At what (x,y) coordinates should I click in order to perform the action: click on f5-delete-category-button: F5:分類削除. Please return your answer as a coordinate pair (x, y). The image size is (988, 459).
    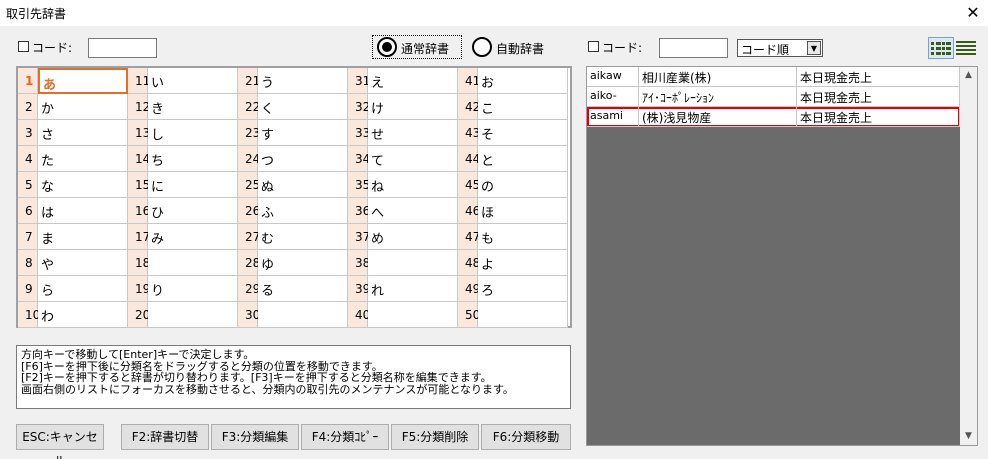
    Looking at the image, I should click on (435, 437).